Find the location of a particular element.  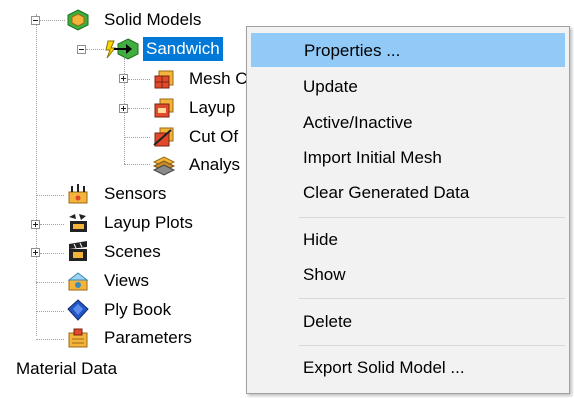

cut-off-icon is located at coordinates (164, 137).